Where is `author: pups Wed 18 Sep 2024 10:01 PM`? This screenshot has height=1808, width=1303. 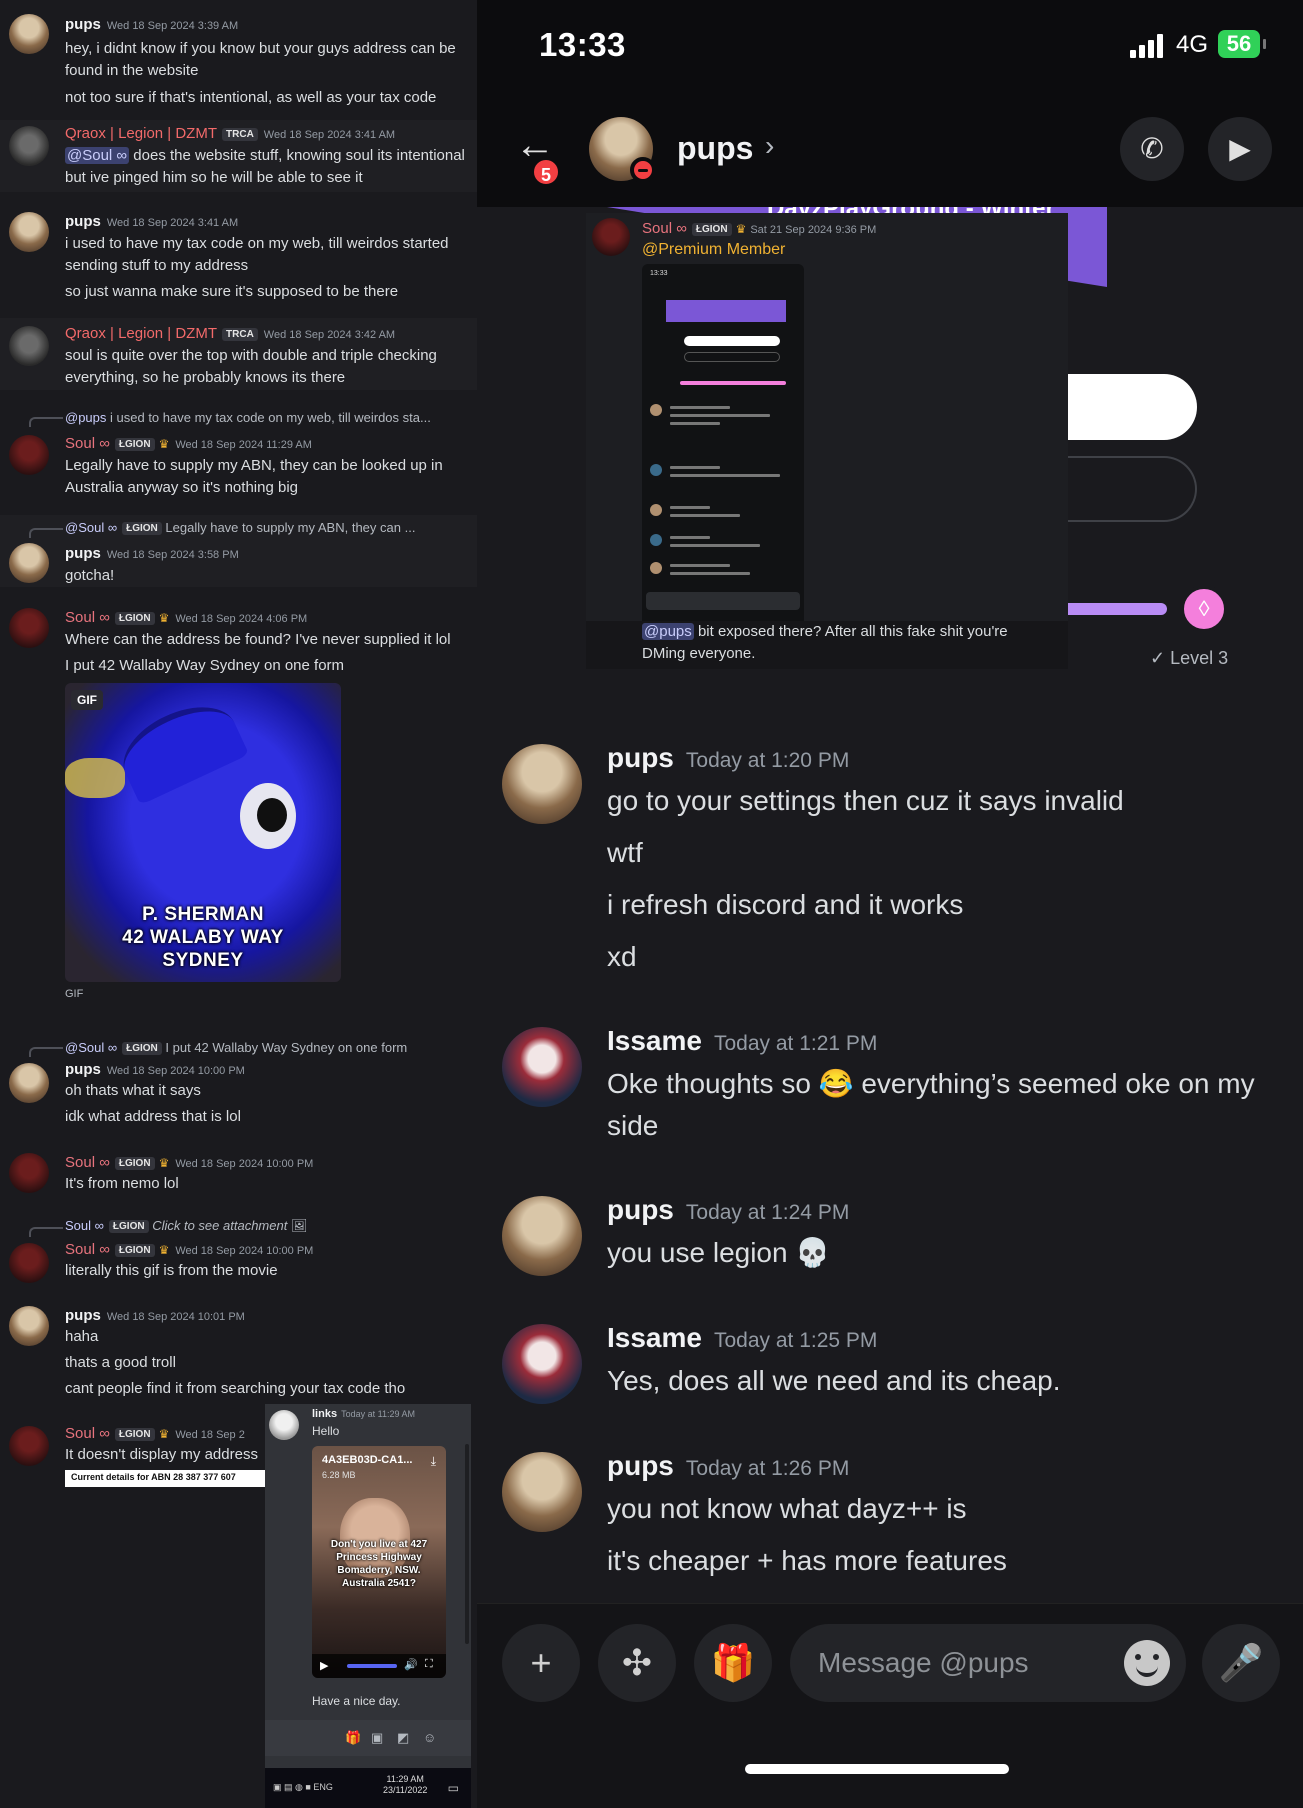 author: pups Wed 18 Sep 2024 10:01 PM is located at coordinates (155, 1315).